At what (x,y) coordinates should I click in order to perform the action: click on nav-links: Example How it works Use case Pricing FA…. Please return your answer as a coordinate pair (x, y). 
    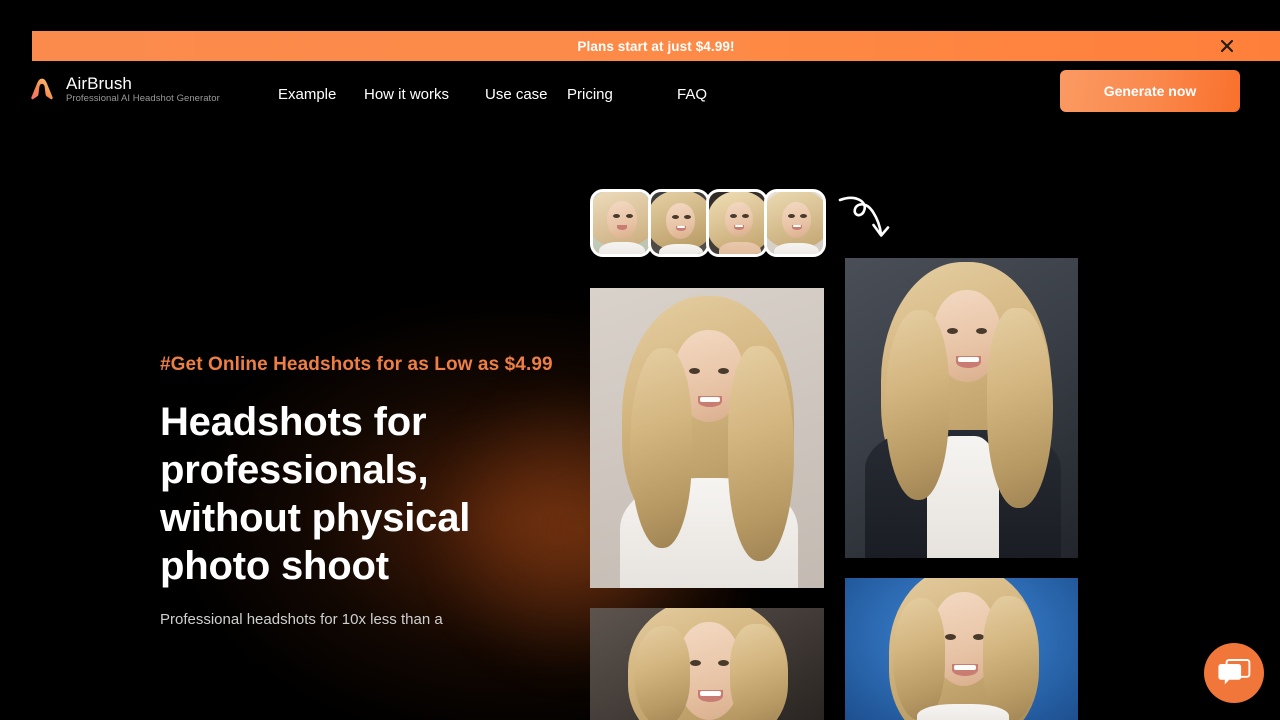
    Looking at the image, I should click on (507, 95).